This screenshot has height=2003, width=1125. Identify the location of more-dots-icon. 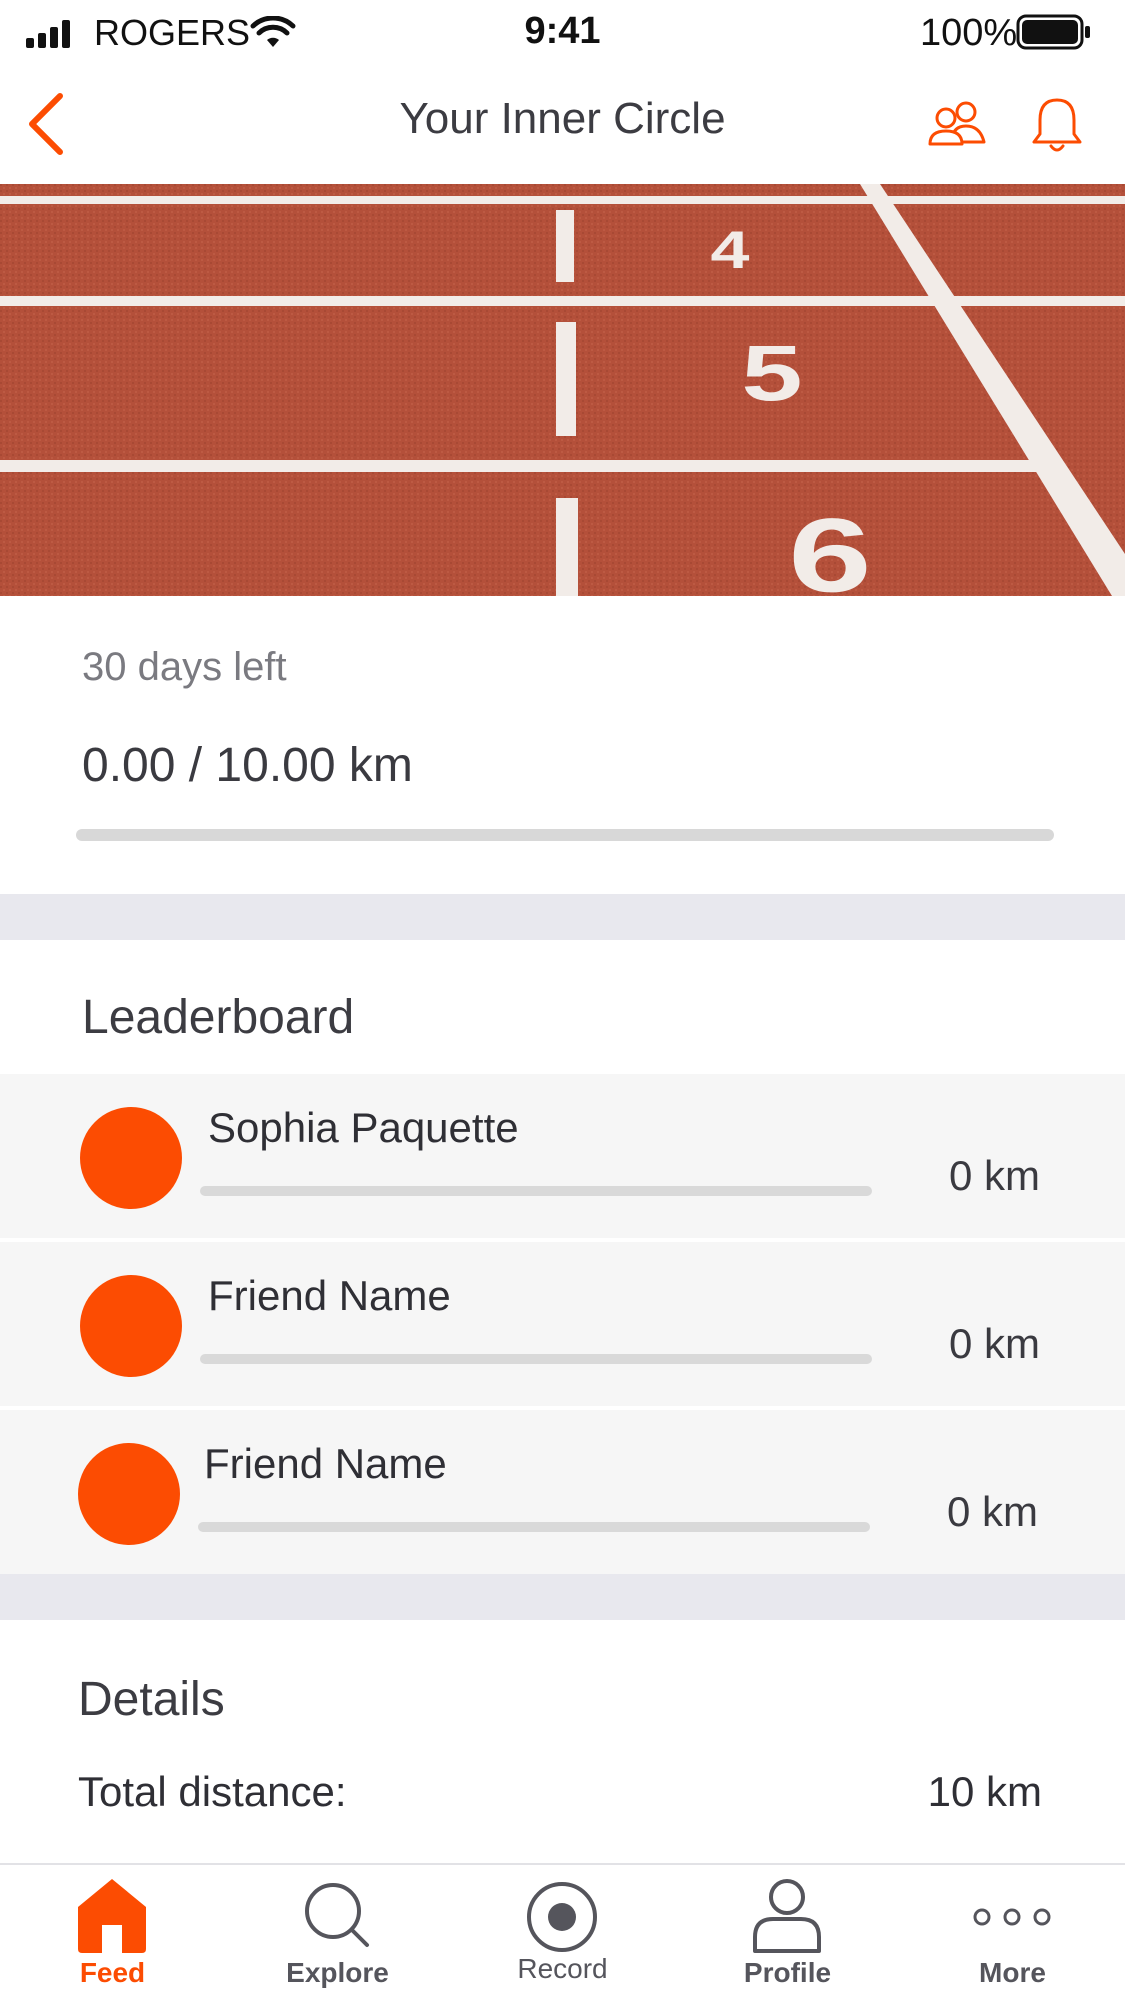
(1012, 1917).